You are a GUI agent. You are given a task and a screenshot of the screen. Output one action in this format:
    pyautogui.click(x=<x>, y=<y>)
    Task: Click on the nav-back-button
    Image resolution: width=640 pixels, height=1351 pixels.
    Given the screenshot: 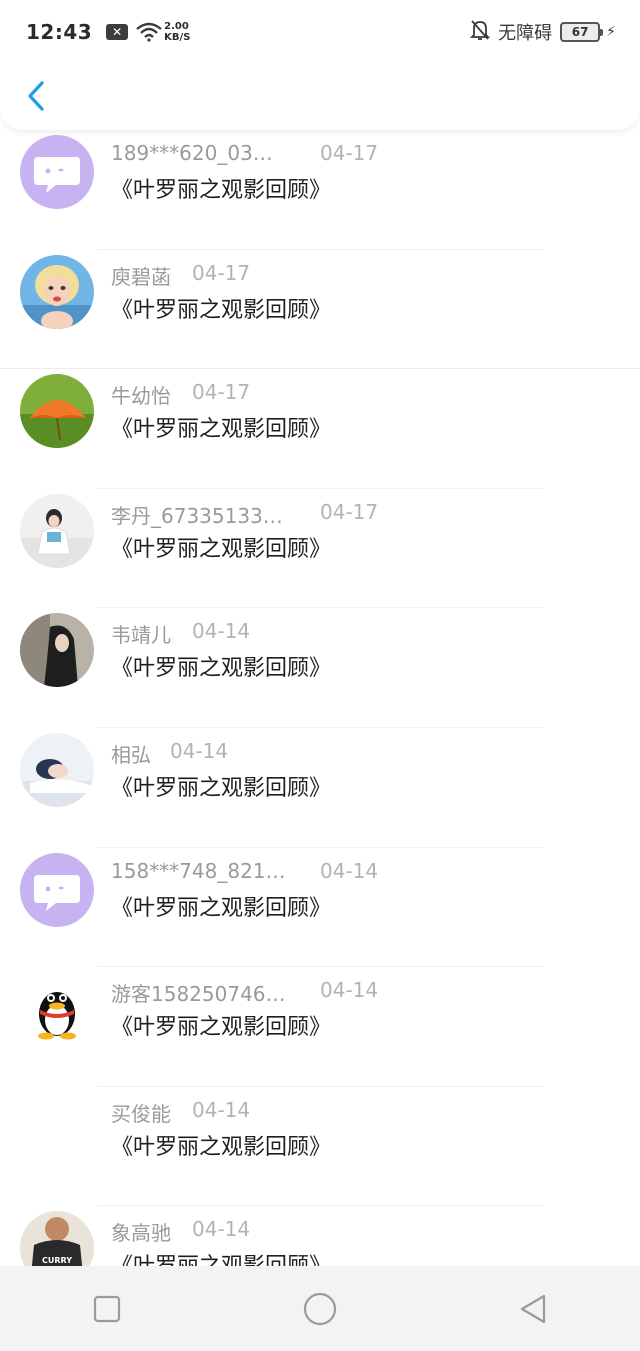 What is the action you would take?
    pyautogui.click(x=533, y=1309)
    